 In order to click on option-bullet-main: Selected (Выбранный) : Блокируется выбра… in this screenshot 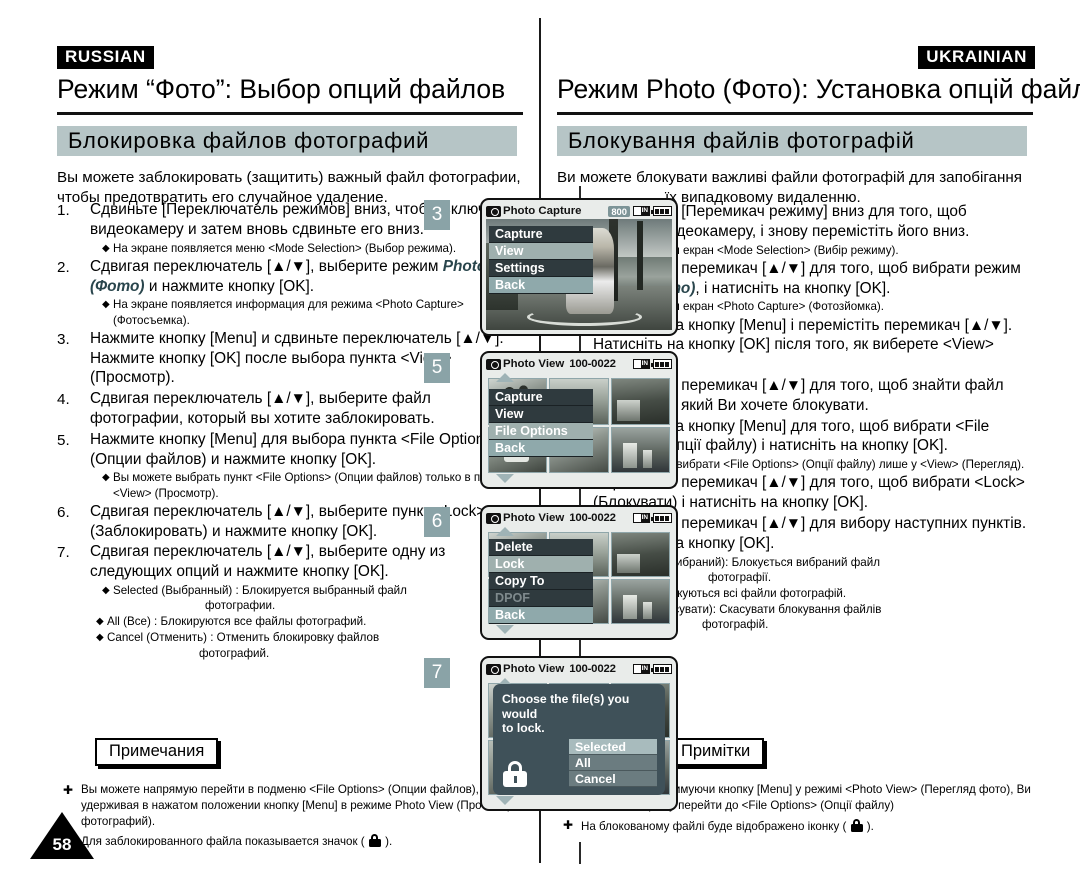, I will do `click(260, 590)`.